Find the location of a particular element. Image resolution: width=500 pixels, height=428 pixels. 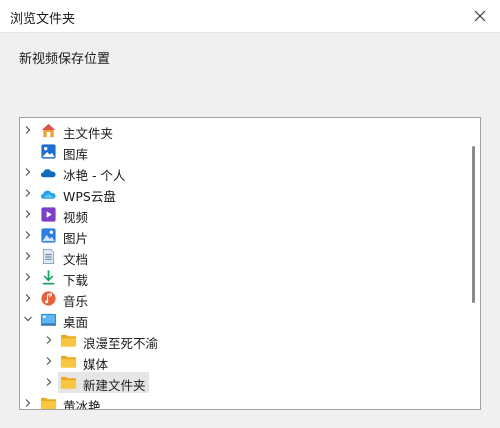

music-icon is located at coordinates (48, 298).